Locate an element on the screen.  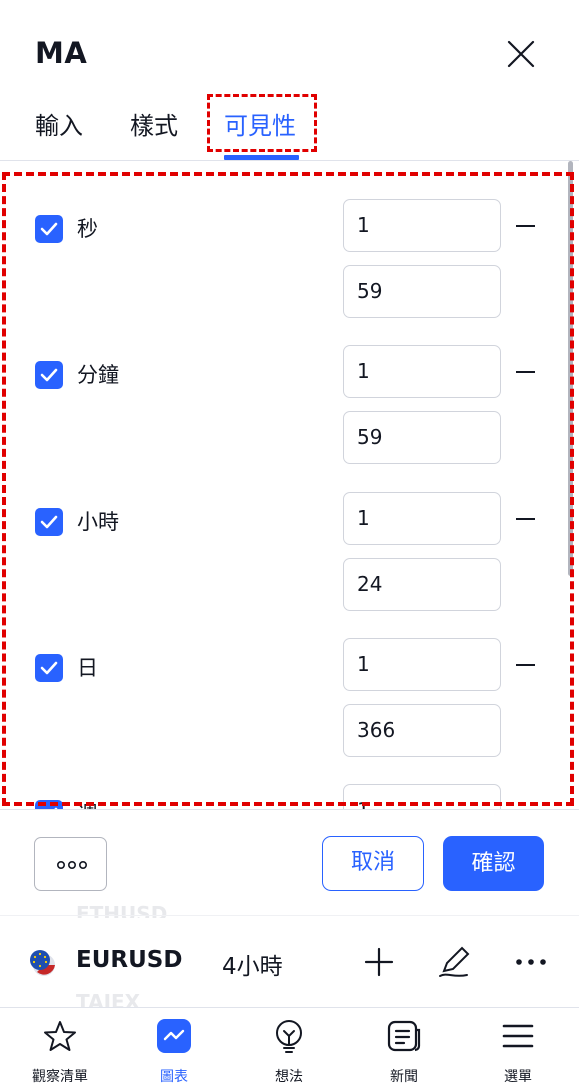
footer-divider is located at coordinates (289, 809).